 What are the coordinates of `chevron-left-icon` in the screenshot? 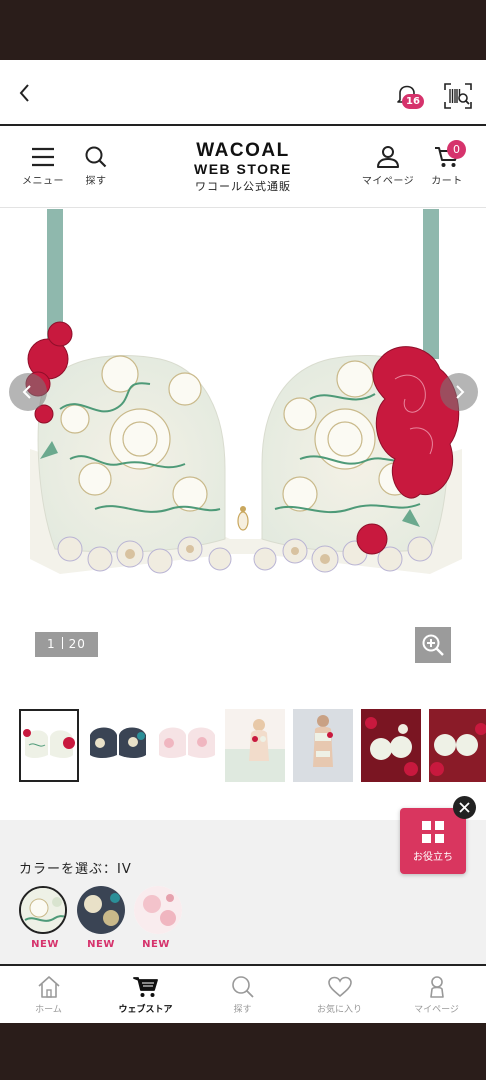 It's located at (26, 392).